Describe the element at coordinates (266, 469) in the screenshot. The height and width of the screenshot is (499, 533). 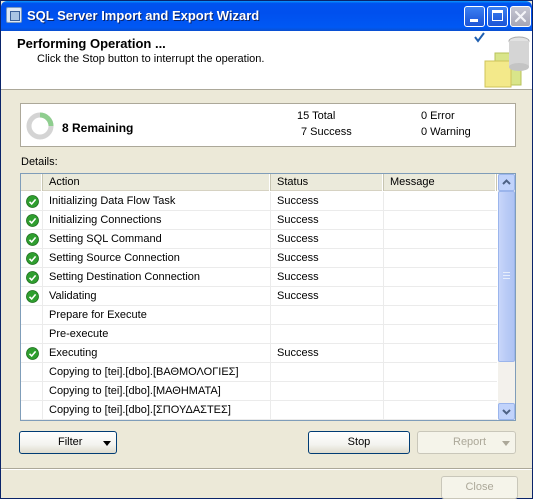
I see `footer-divider` at that location.